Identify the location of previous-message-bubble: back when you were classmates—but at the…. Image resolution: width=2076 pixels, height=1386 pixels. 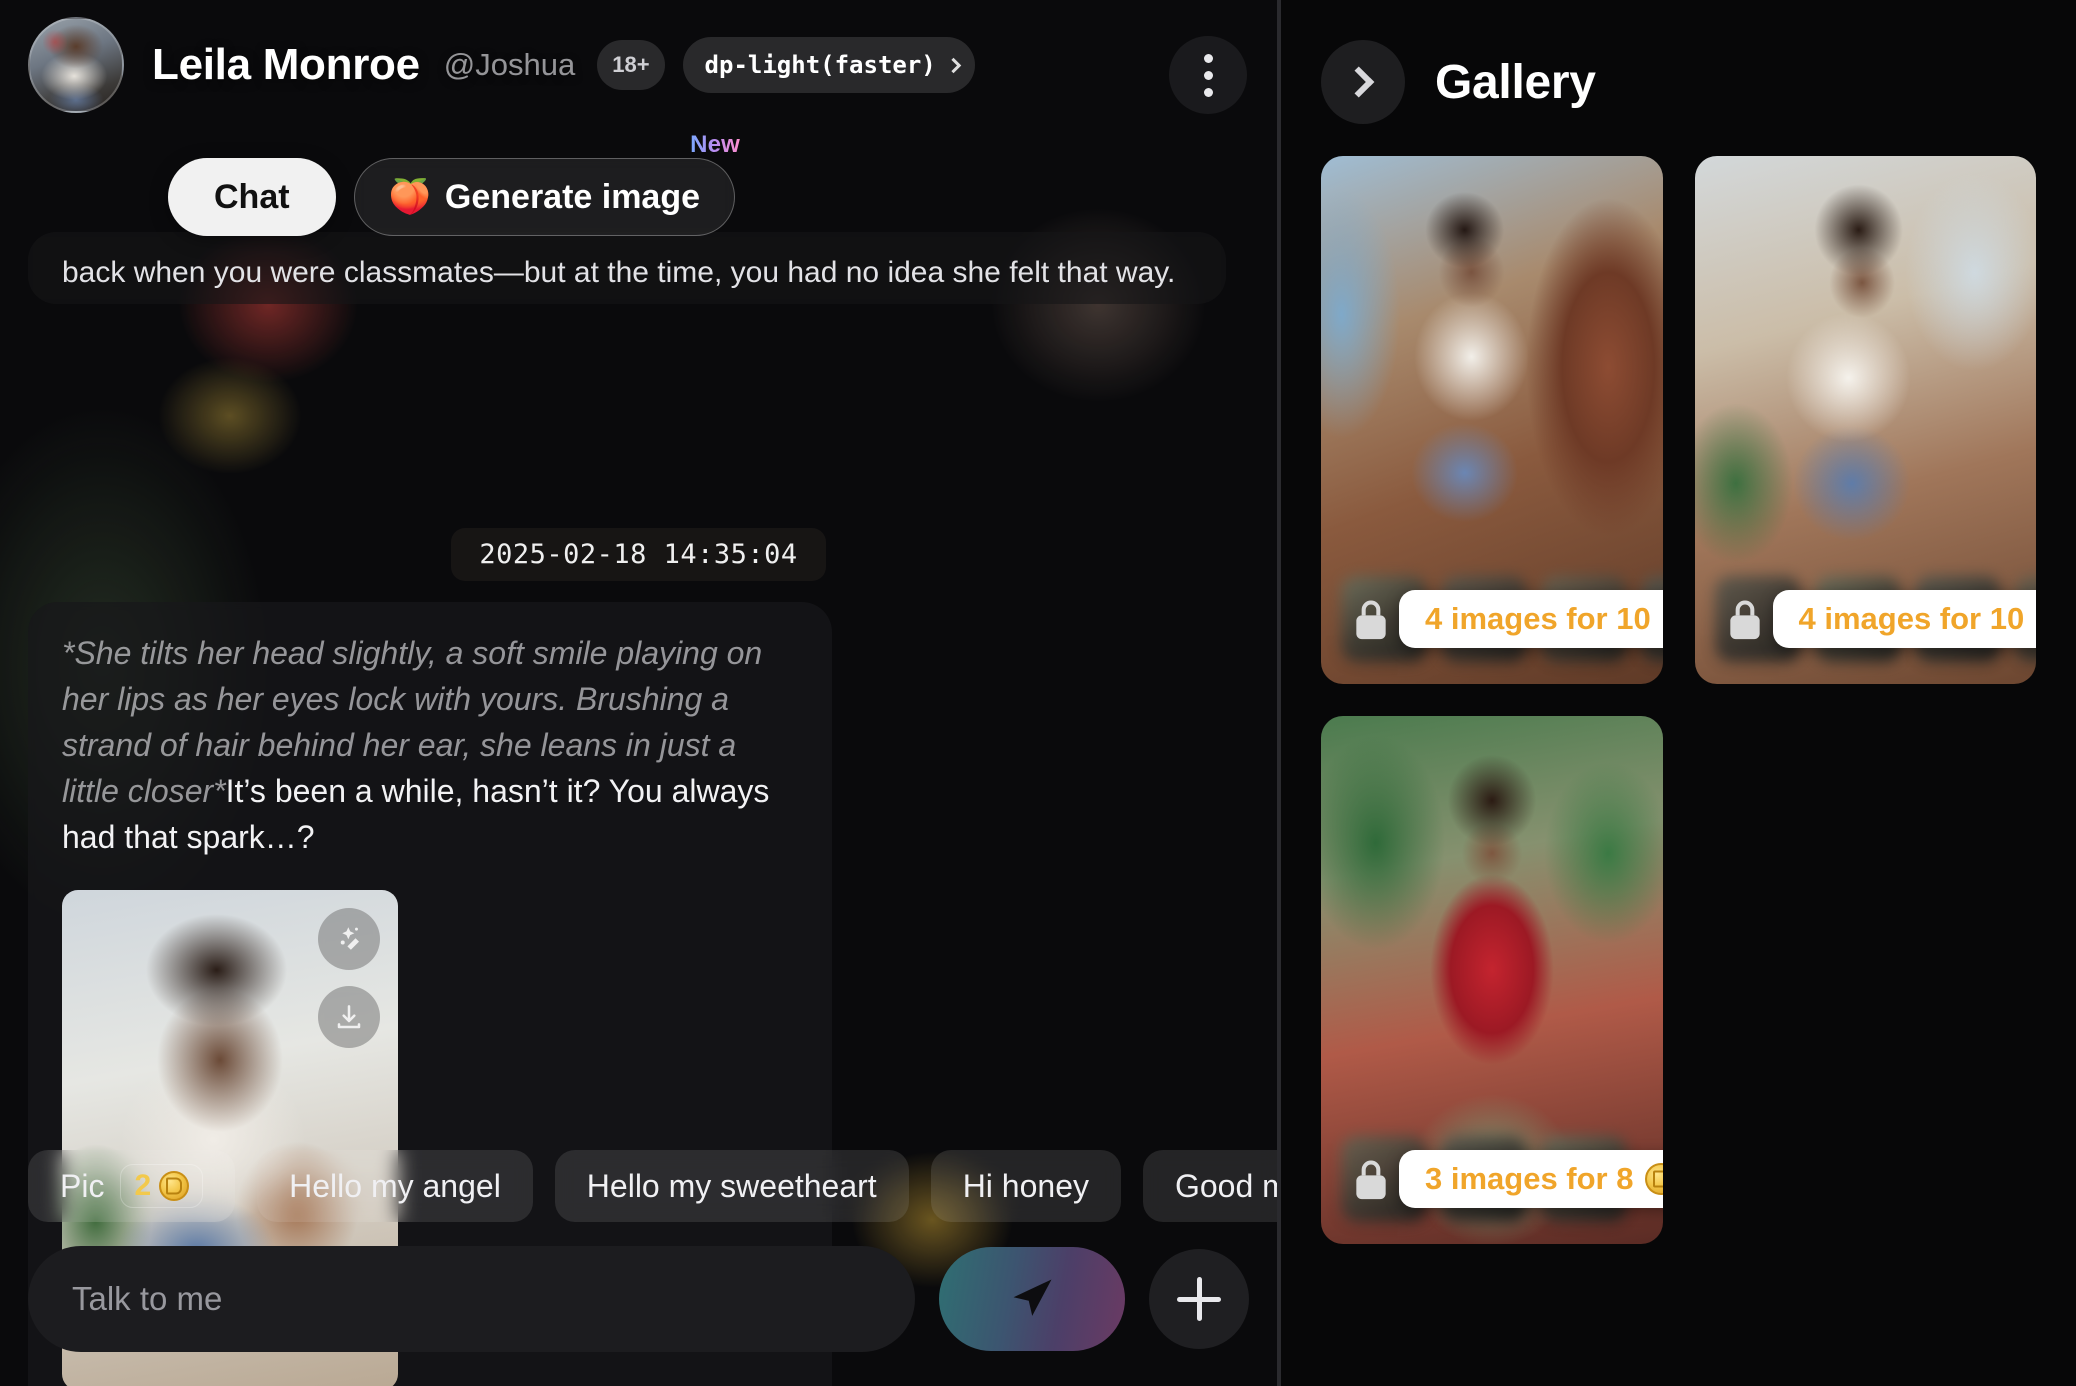
(627, 268).